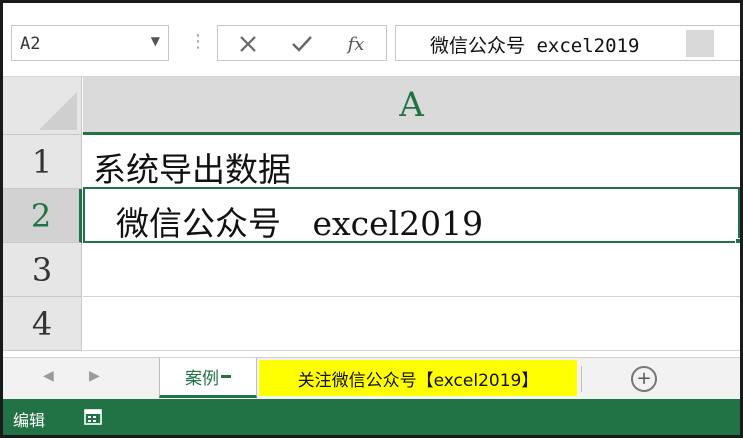 This screenshot has height=438, width=743. I want to click on function-label: fx, so click(356, 44).